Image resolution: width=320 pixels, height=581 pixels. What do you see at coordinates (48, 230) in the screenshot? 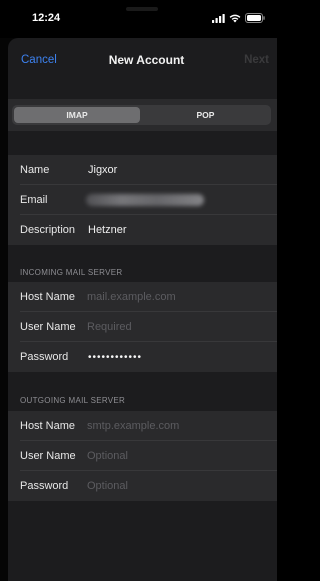
I see `description-label: Description` at bounding box center [48, 230].